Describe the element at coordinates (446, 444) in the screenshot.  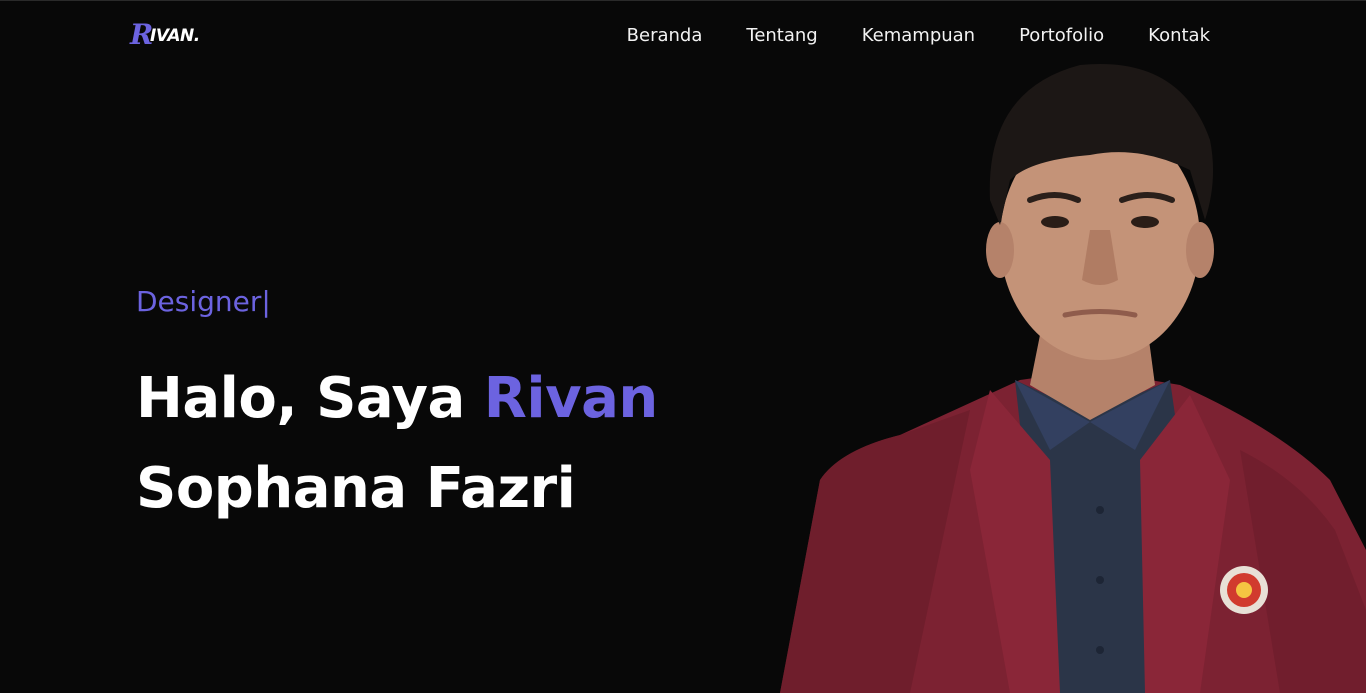
I see `hero-headline: Halo, Saya Rivan Sophana Fazri` at that location.